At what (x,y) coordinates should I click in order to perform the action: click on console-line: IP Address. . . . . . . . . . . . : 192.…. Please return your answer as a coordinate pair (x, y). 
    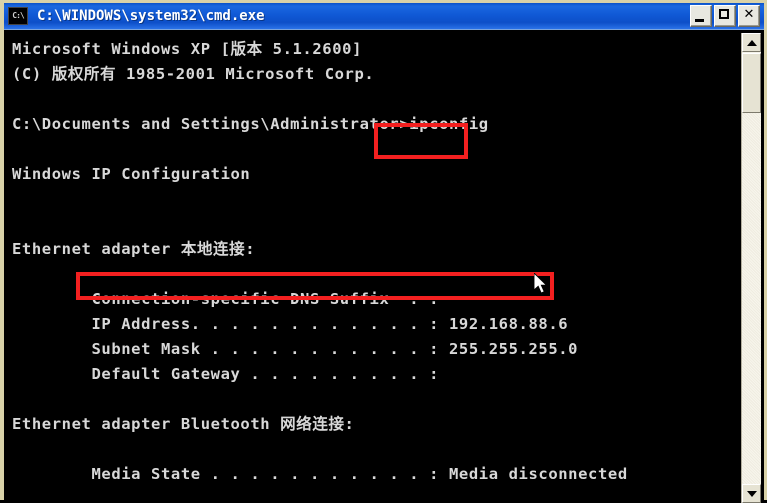
    Looking at the image, I should click on (290, 324).